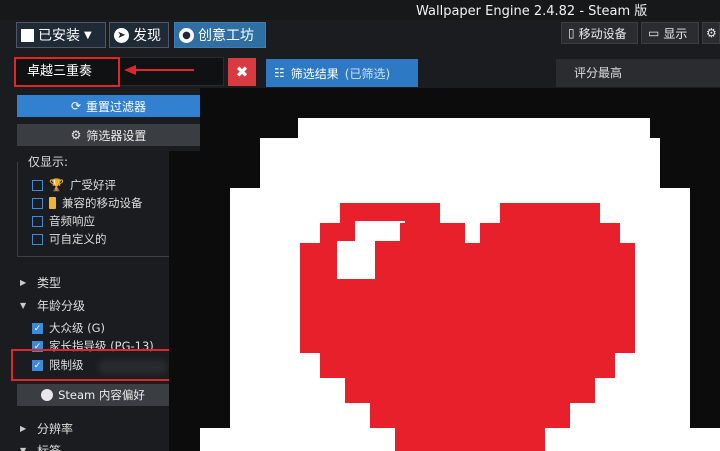 This screenshot has width=720, height=451. I want to click on display-button: ▭ 显示, so click(670, 33).